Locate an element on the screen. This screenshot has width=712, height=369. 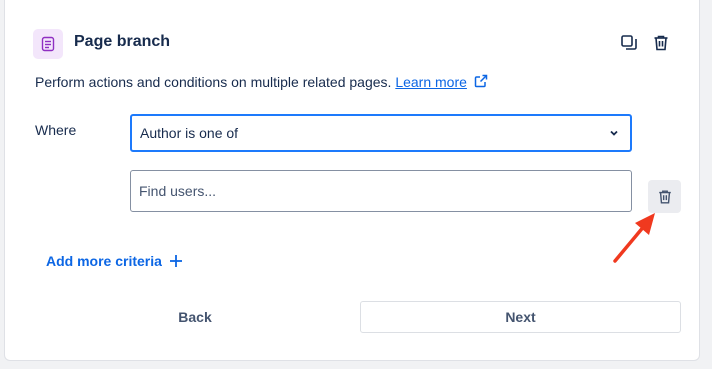
external-link-icon is located at coordinates (481, 81).